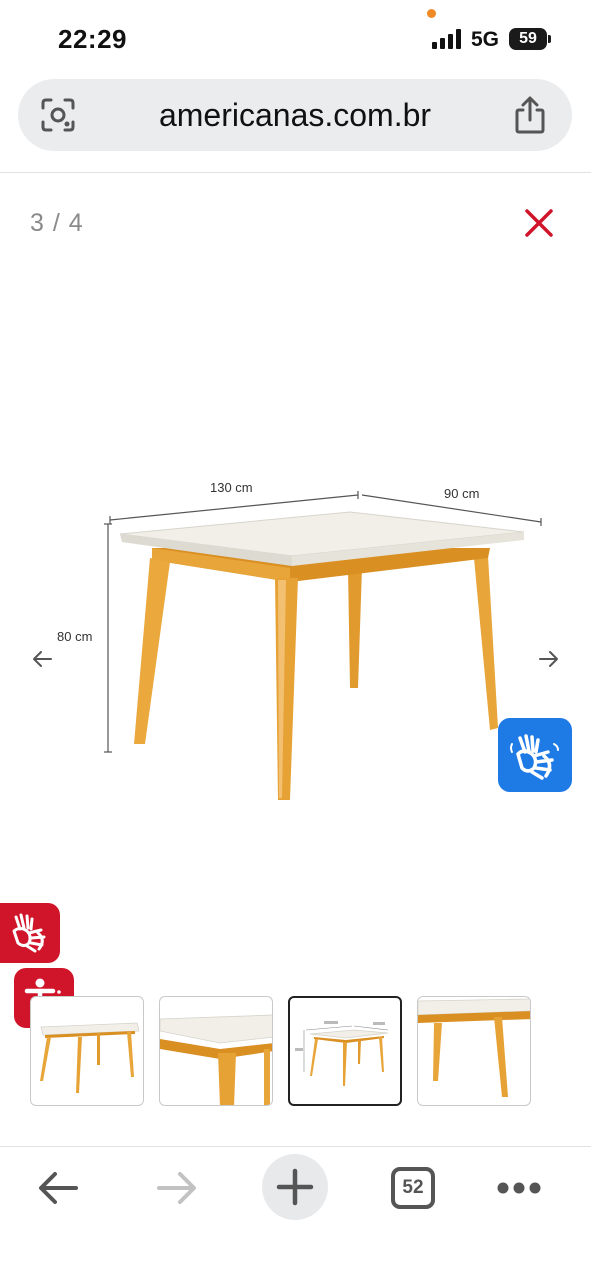  Describe the element at coordinates (342, 1053) in the screenshot. I see `thumbnail-table-dimensions-image` at that location.